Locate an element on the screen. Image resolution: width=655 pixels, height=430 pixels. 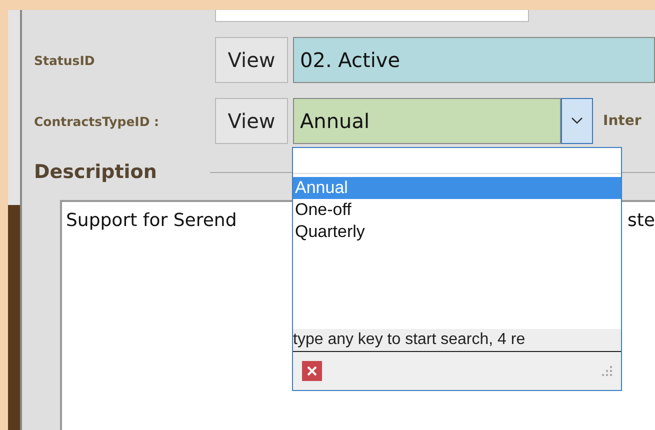
status-text: type any key to start search, 4 re is located at coordinates (457, 340).